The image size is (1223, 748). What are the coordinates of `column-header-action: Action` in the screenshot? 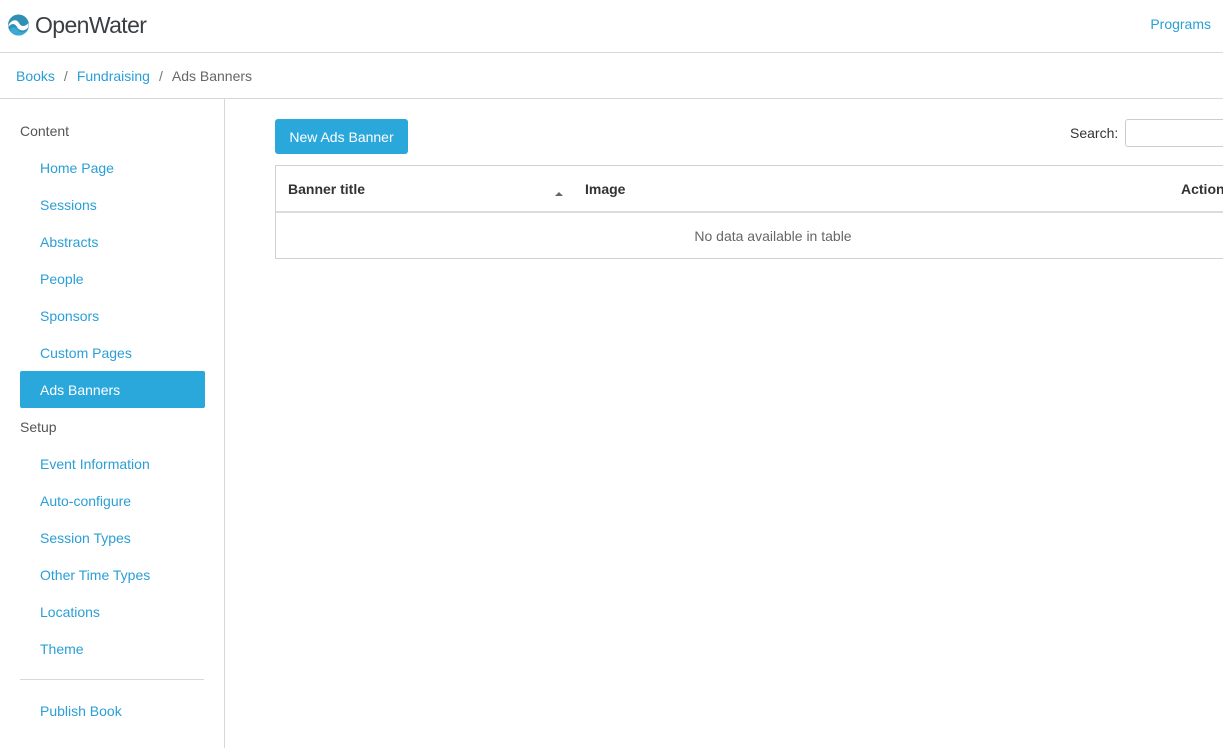 It's located at (1202, 189).